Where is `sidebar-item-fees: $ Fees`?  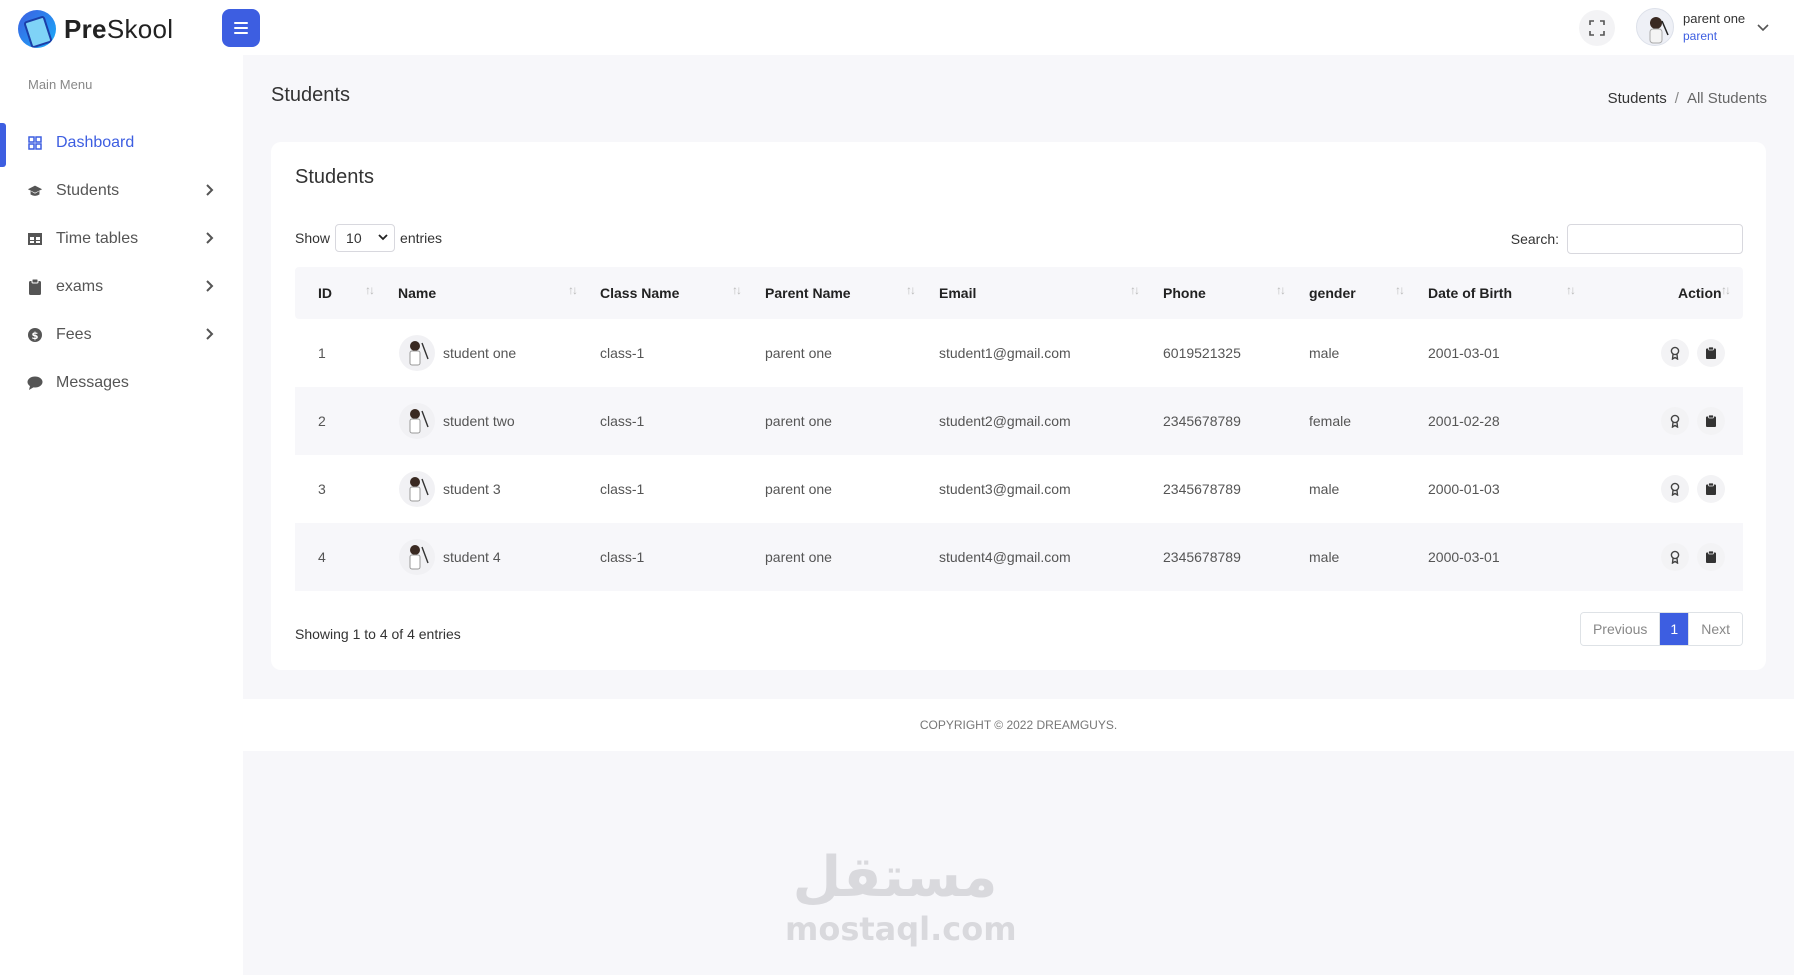 sidebar-item-fees: $ Fees is located at coordinates (121, 335).